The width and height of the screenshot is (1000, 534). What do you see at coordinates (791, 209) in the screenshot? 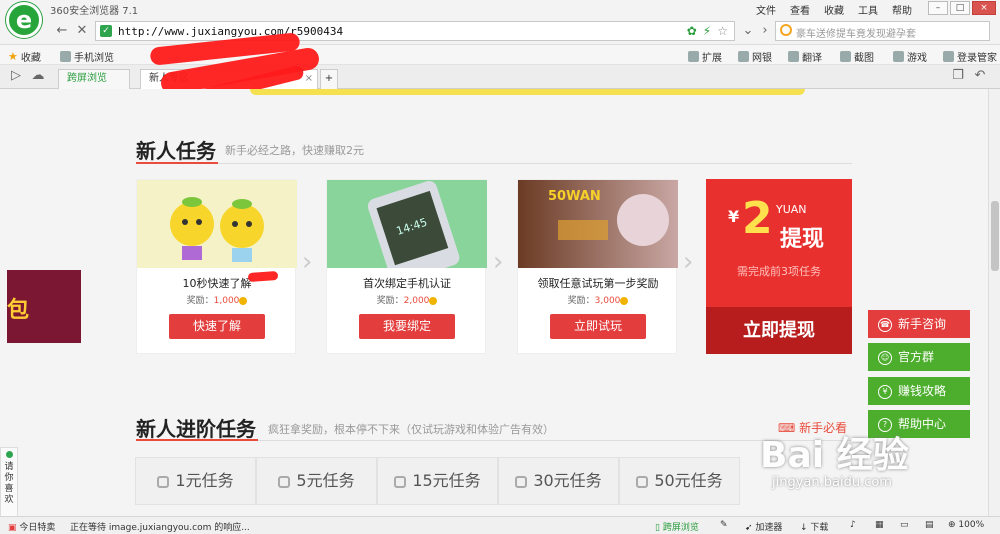
I see `withdraw-unit: YUAN` at bounding box center [791, 209].